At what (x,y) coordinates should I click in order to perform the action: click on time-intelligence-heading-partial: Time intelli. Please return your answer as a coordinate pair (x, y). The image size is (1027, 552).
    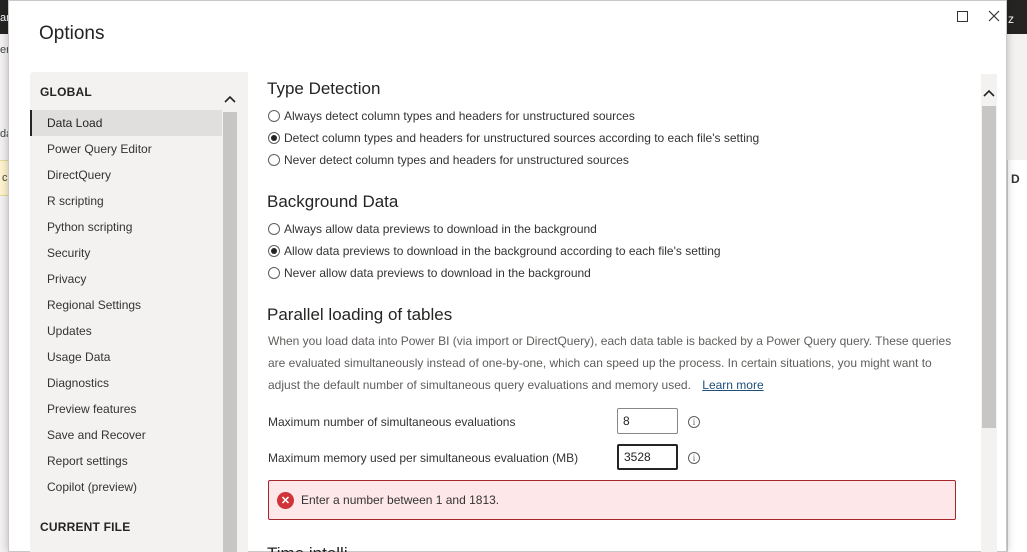
    Looking at the image, I should click on (307, 548).